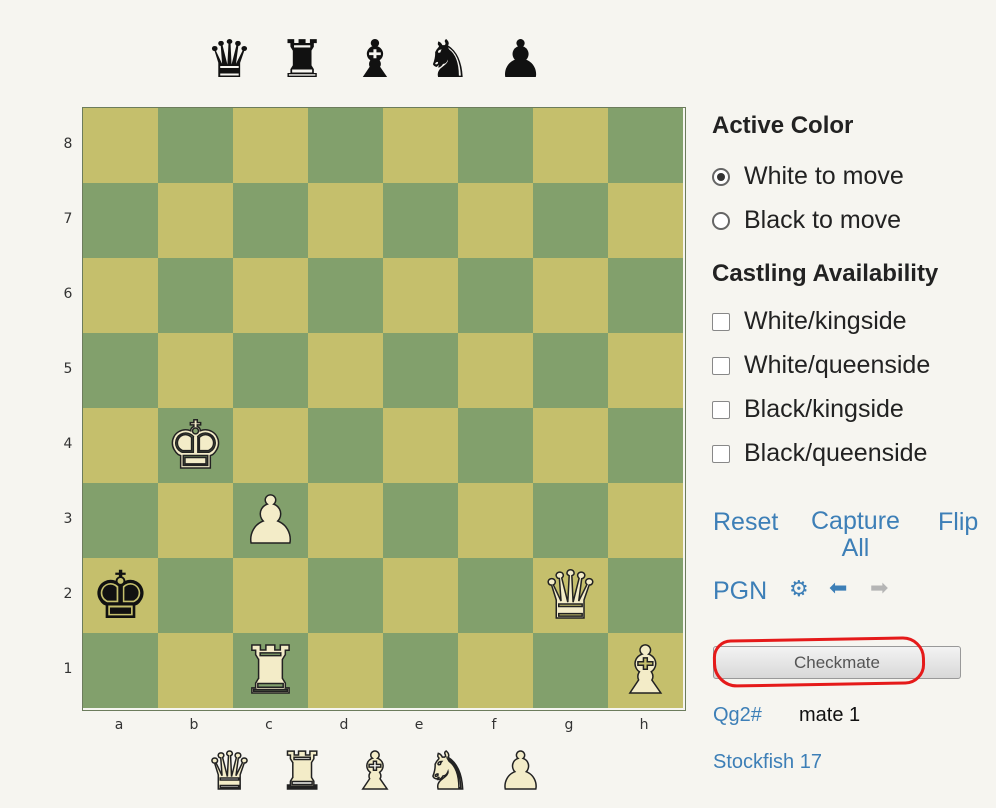  What do you see at coordinates (721, 321) in the screenshot?
I see `white-kingside-checkbox` at bounding box center [721, 321].